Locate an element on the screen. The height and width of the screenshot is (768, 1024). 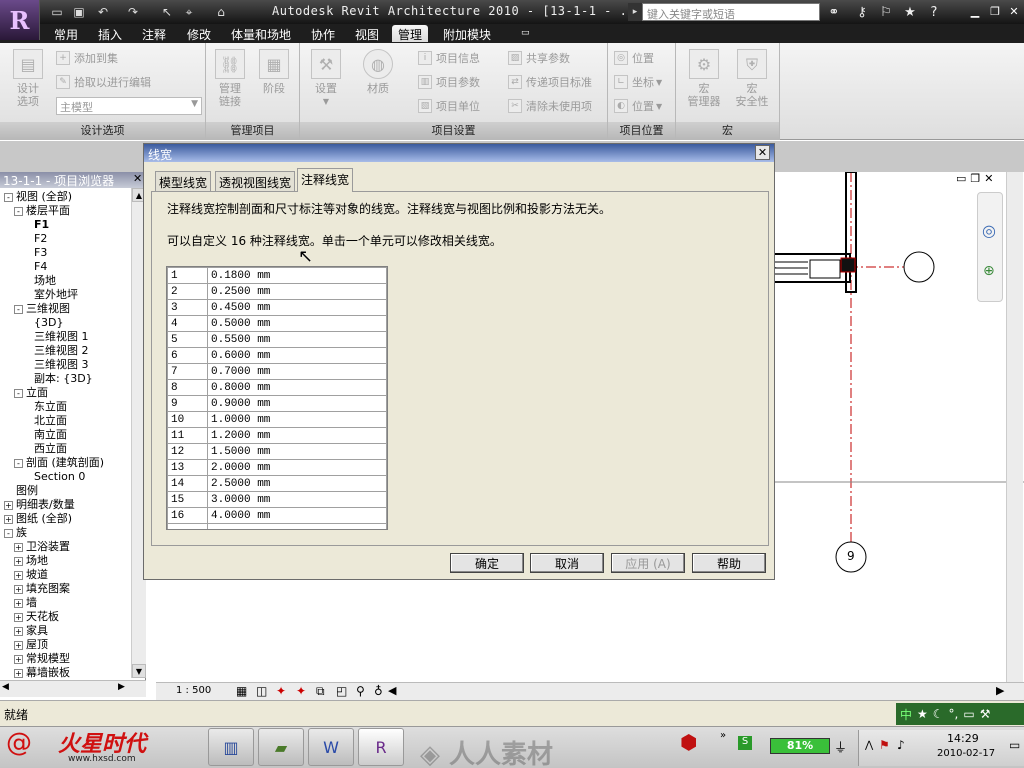
crop-region-icon: ⧉ is located at coordinates (320, 691).